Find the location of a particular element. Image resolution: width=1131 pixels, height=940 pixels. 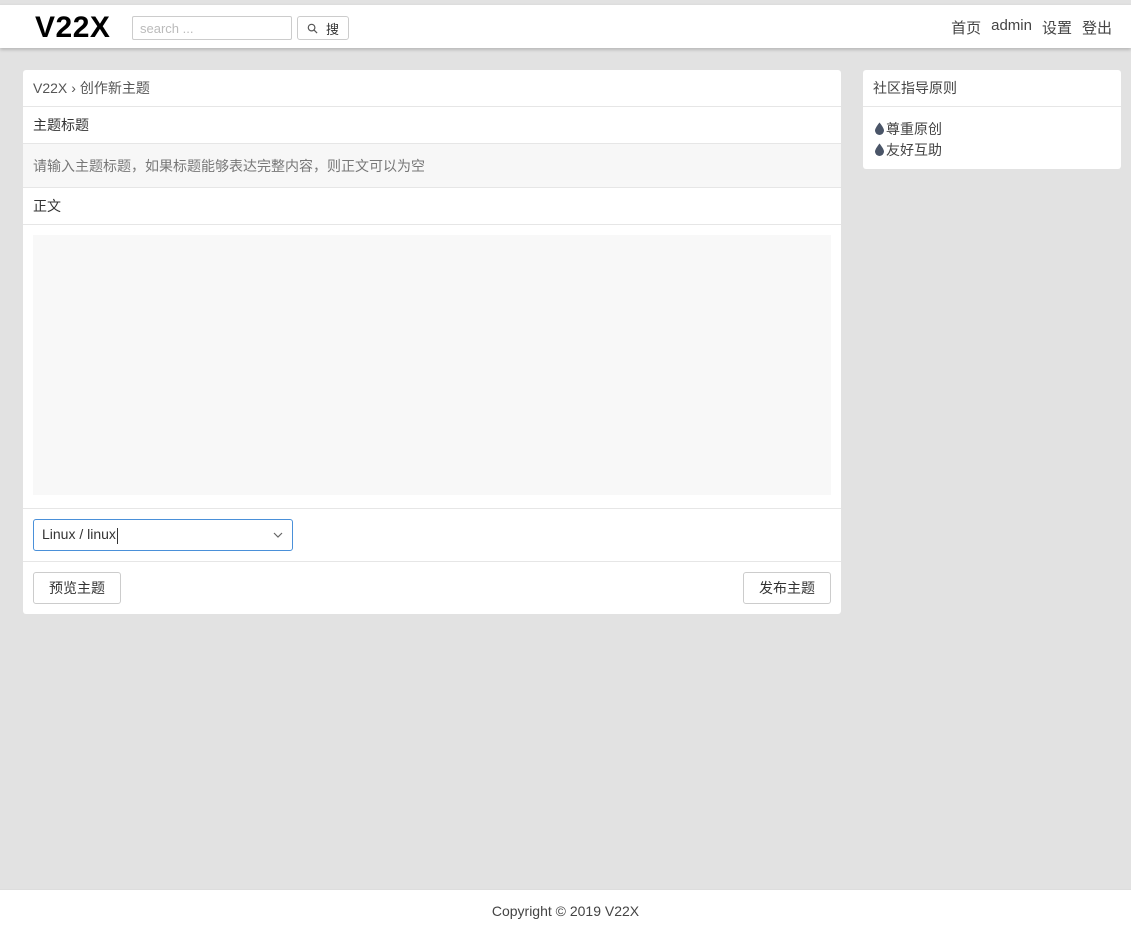

node-select-row: Linux / linux is located at coordinates (432, 535).